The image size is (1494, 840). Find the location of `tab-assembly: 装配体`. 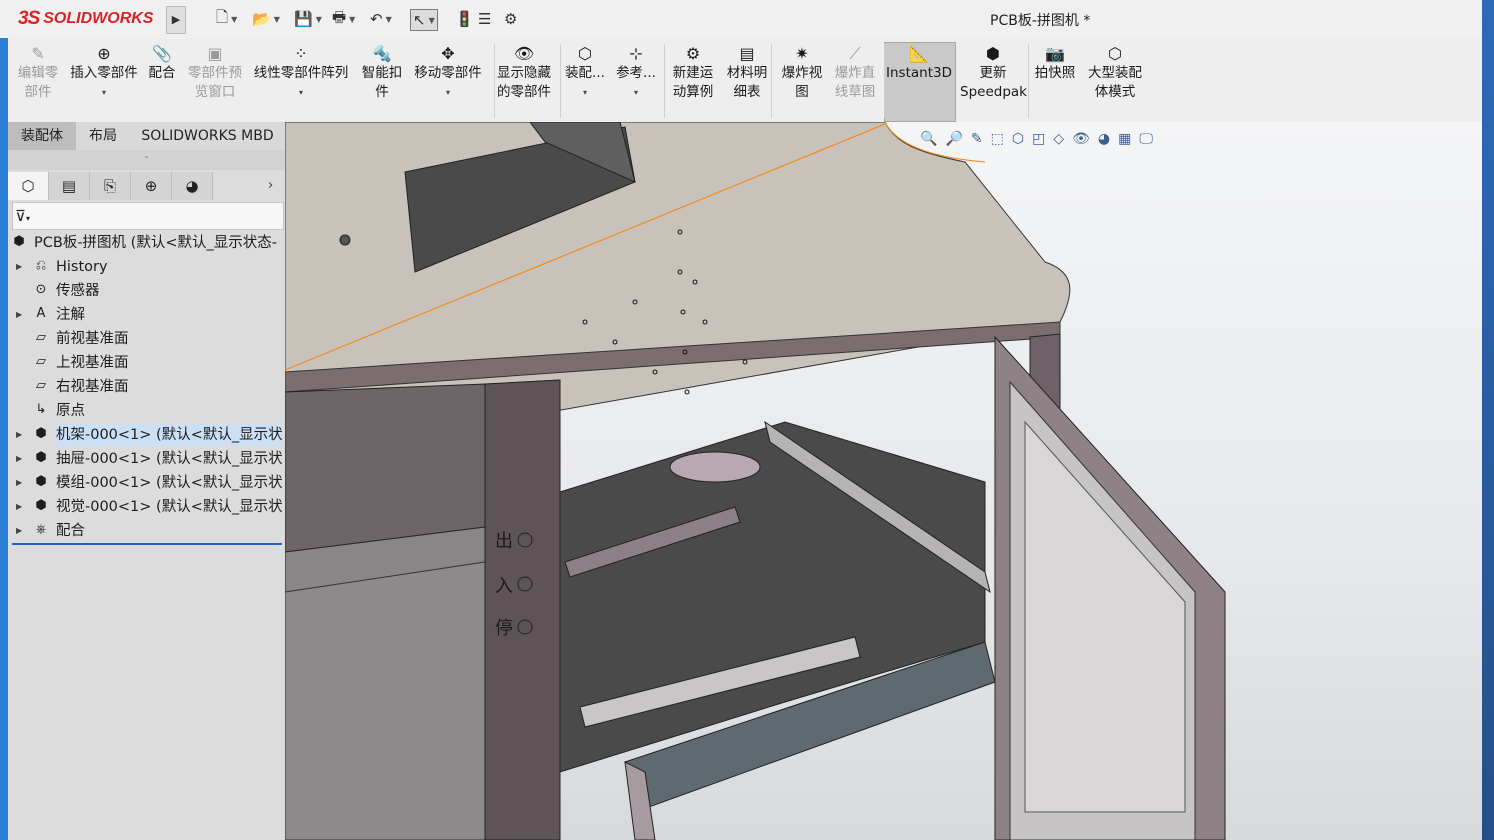

tab-assembly: 装配体 is located at coordinates (42, 136).